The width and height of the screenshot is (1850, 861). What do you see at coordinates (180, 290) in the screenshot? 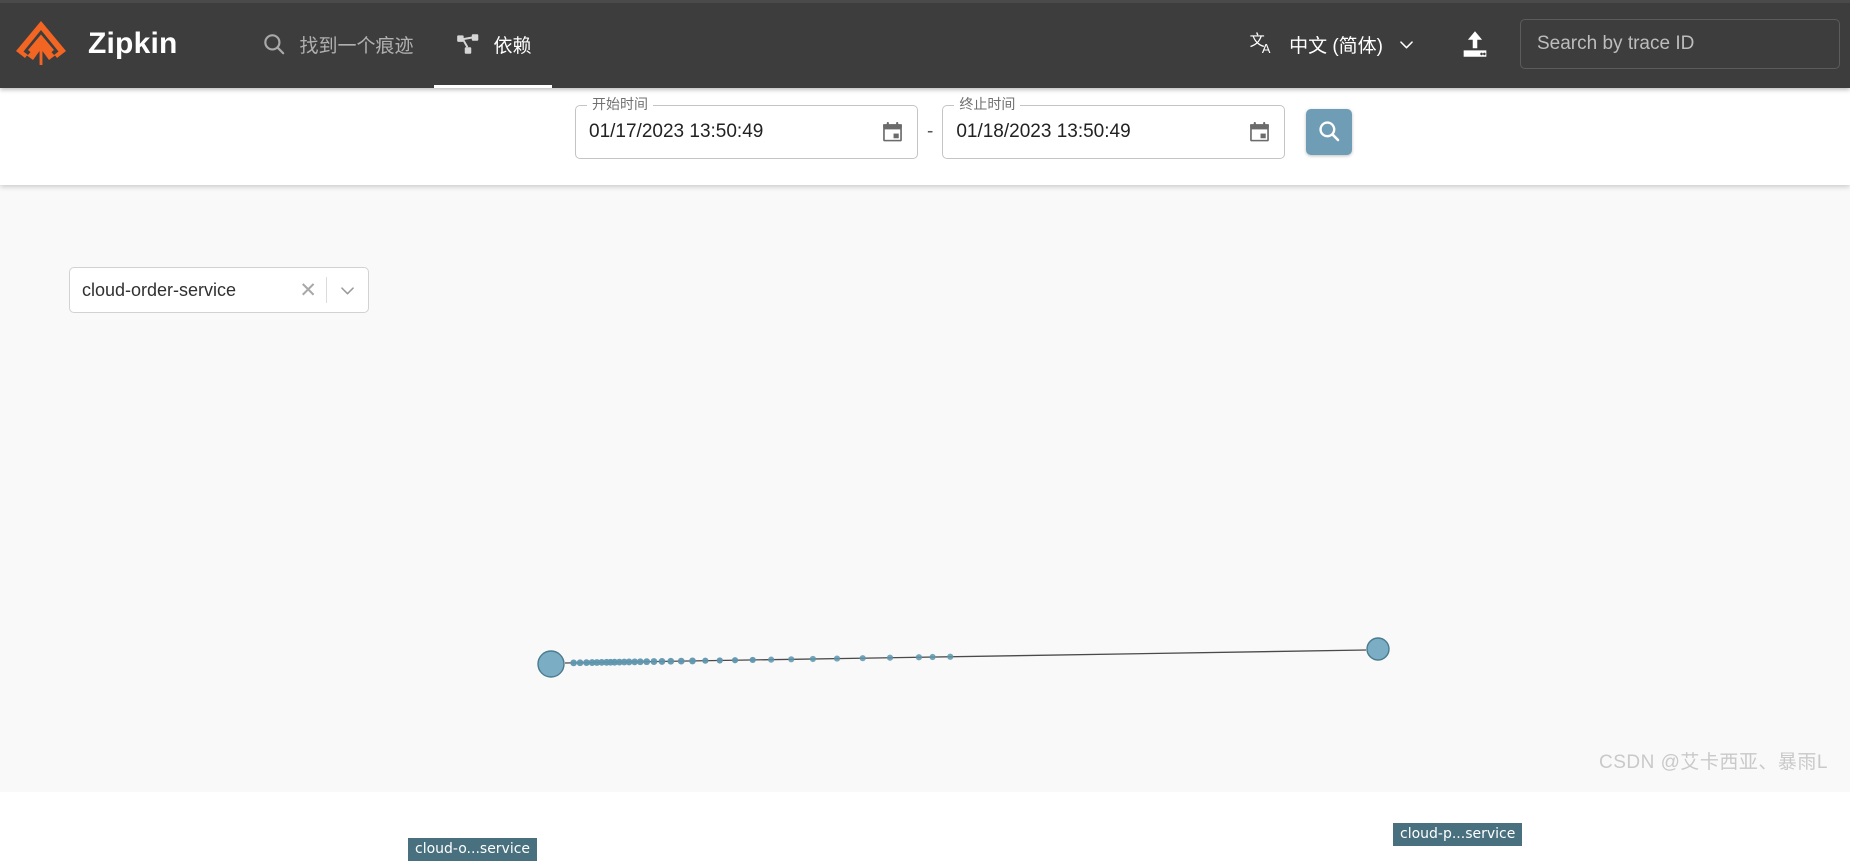
I see `service-filter-value: cloud-order-service` at bounding box center [180, 290].